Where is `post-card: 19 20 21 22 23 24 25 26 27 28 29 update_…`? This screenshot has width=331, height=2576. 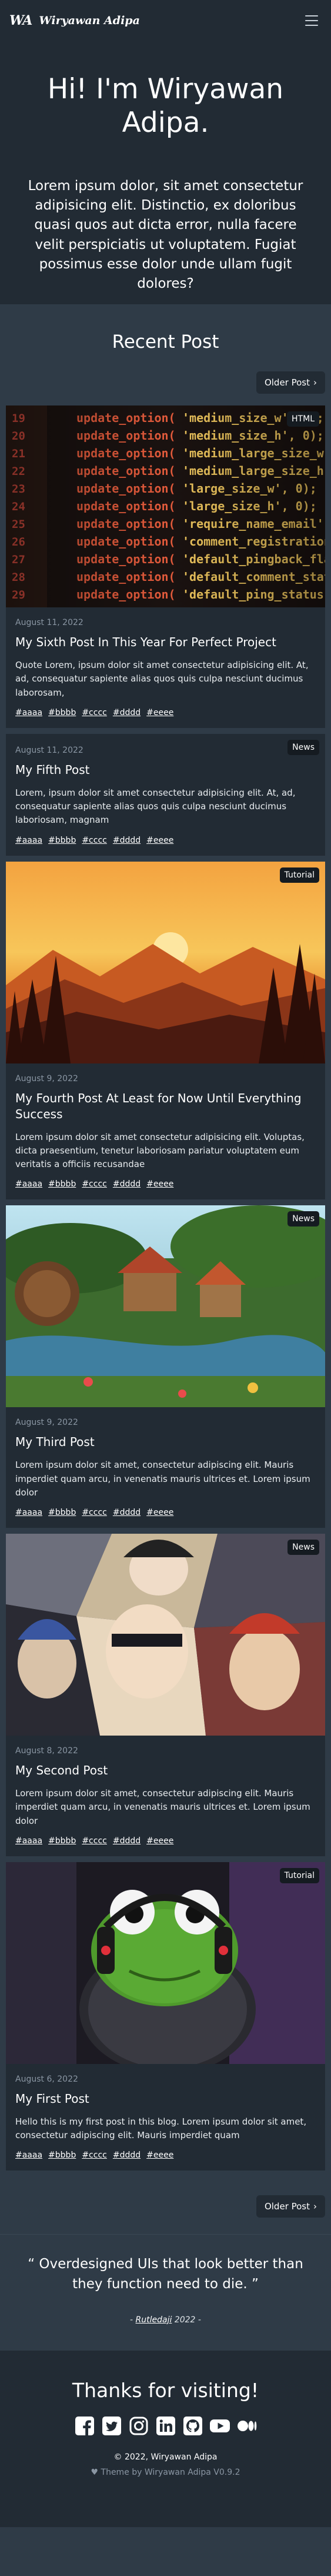 post-card: 19 20 21 22 23 24 25 26 27 28 29 update_… is located at coordinates (165, 566).